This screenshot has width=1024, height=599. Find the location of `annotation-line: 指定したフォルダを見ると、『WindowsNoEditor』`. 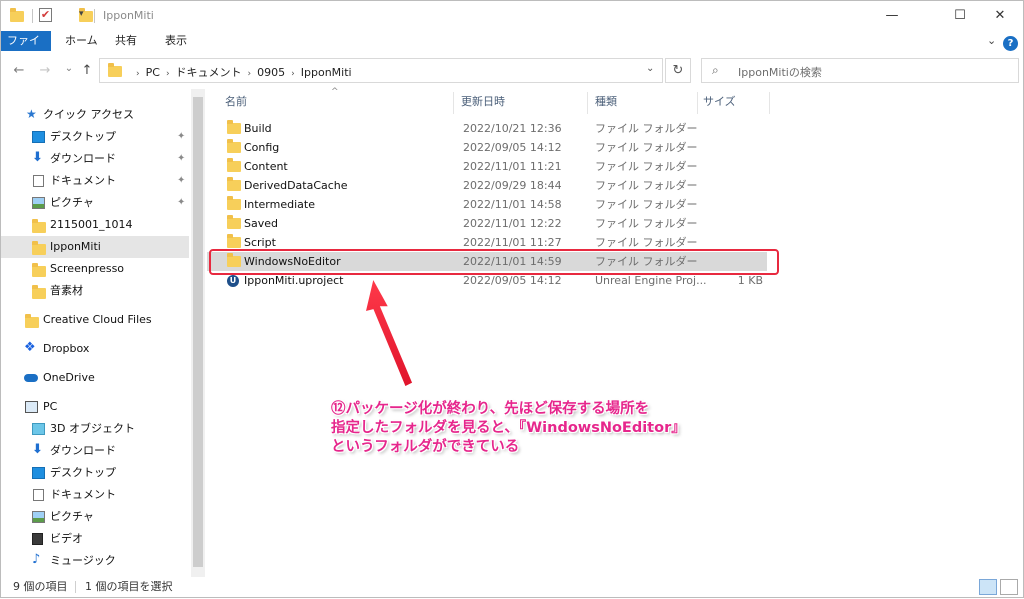

annotation-line: 指定したフォルダを見ると、『WindowsNoEditor』 is located at coordinates (508, 428).